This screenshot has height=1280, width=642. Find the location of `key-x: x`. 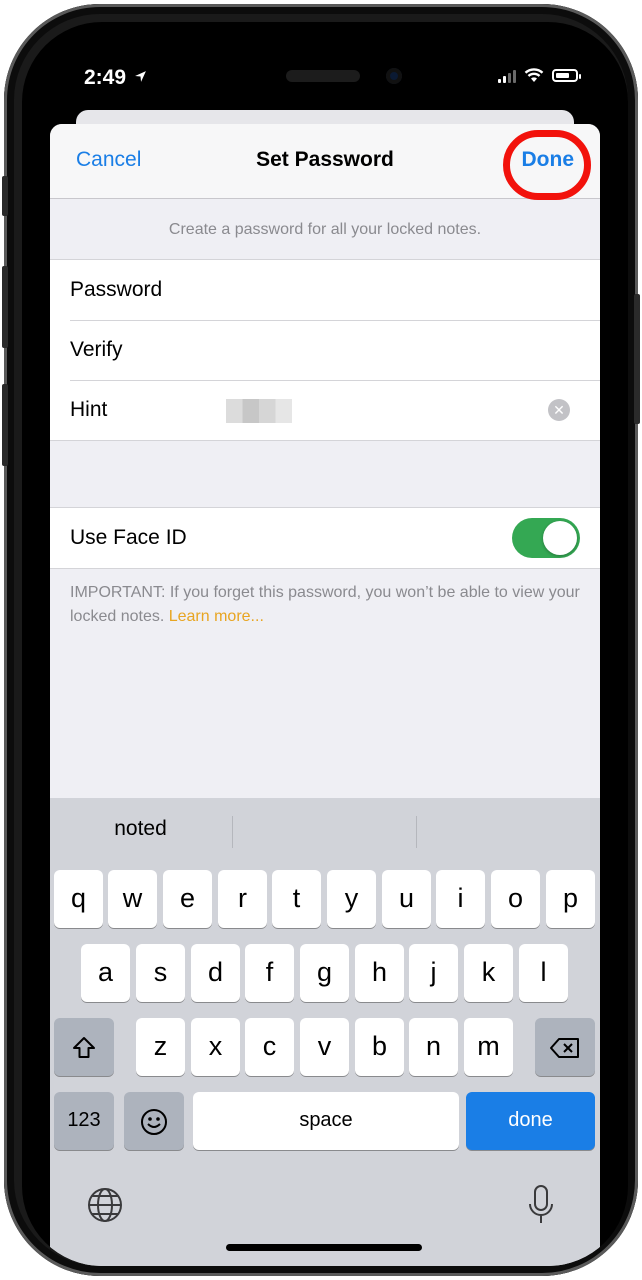

key-x: x is located at coordinates (215, 1047).